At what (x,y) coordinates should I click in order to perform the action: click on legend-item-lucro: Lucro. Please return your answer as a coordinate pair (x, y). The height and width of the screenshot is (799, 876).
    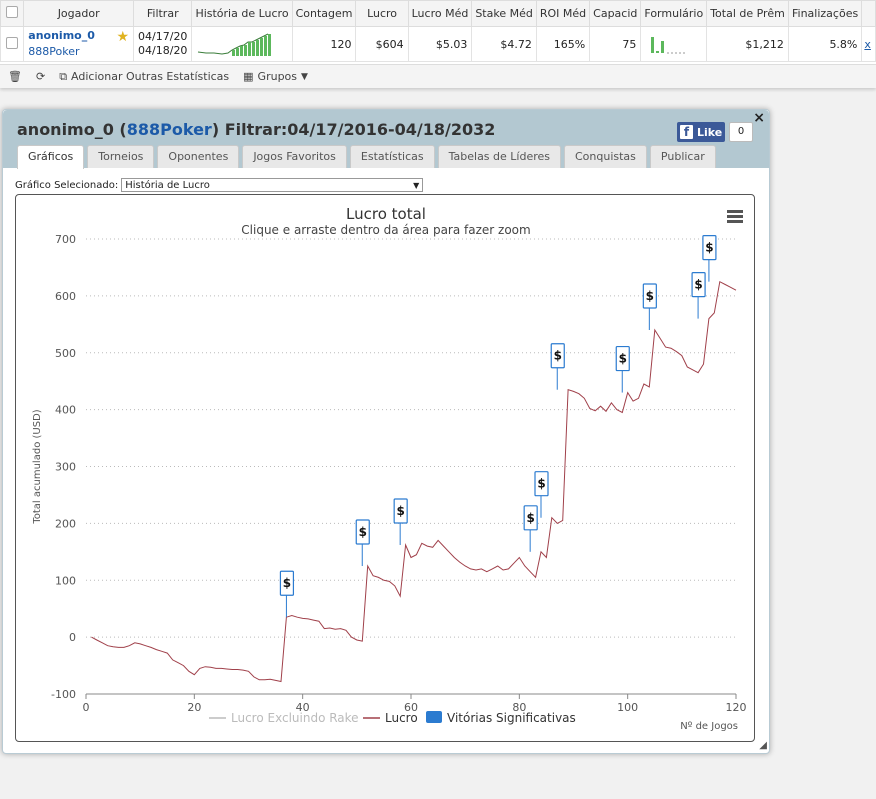
    Looking at the image, I should click on (401, 718).